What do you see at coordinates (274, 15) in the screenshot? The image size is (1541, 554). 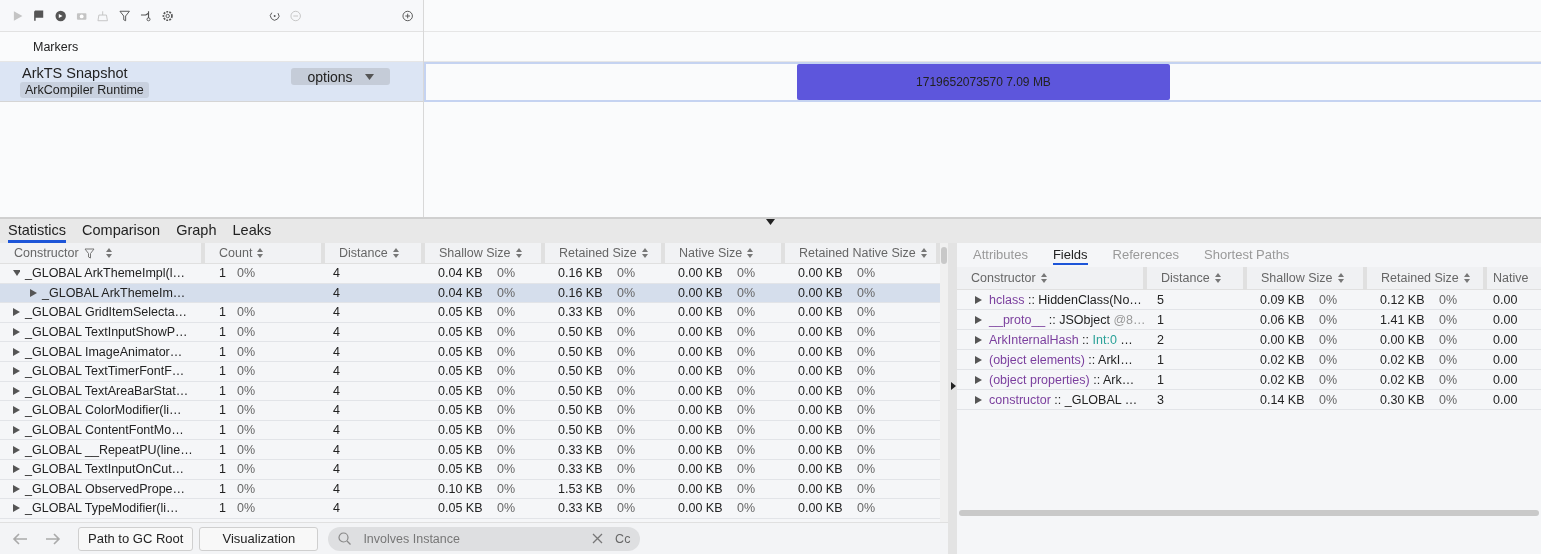 I see `reload-icon` at bounding box center [274, 15].